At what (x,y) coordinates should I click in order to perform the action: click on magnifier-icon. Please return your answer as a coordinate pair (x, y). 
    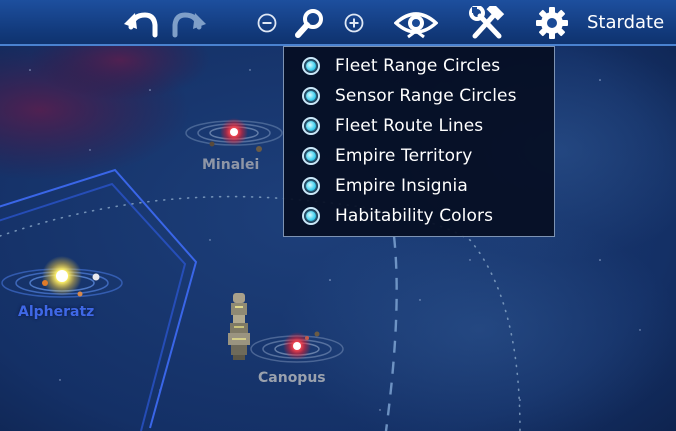
    Looking at the image, I should click on (310, 23).